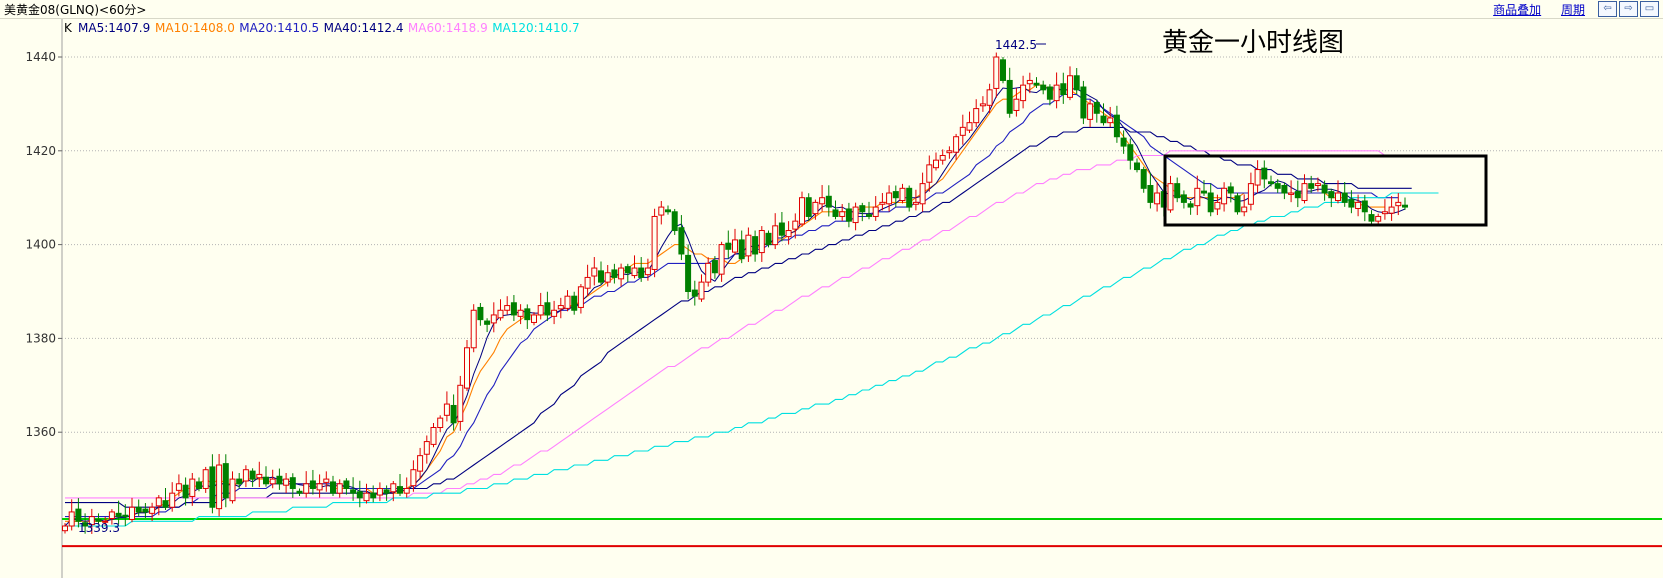 This screenshot has width=1663, height=578. Describe the element at coordinates (40, 432) in the screenshot. I see `y-tick-label: 1360` at that location.